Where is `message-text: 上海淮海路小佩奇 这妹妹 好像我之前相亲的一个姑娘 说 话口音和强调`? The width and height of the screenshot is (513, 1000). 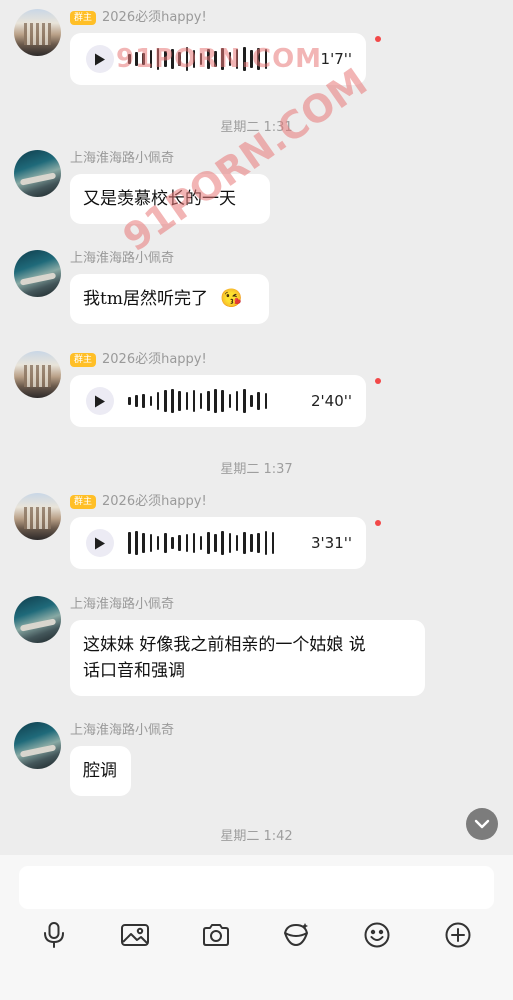
message-text: 上海淮海路小佩奇 这妹妹 好像我之前相亲的一个姑娘 说 话口音和强调 is located at coordinates (259, 648).